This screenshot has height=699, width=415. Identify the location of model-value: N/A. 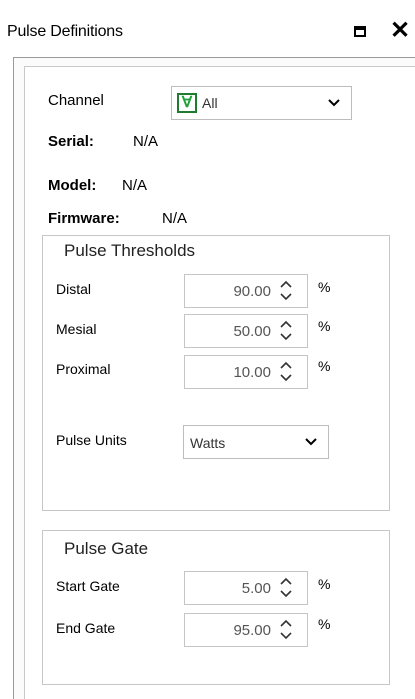
(135, 185).